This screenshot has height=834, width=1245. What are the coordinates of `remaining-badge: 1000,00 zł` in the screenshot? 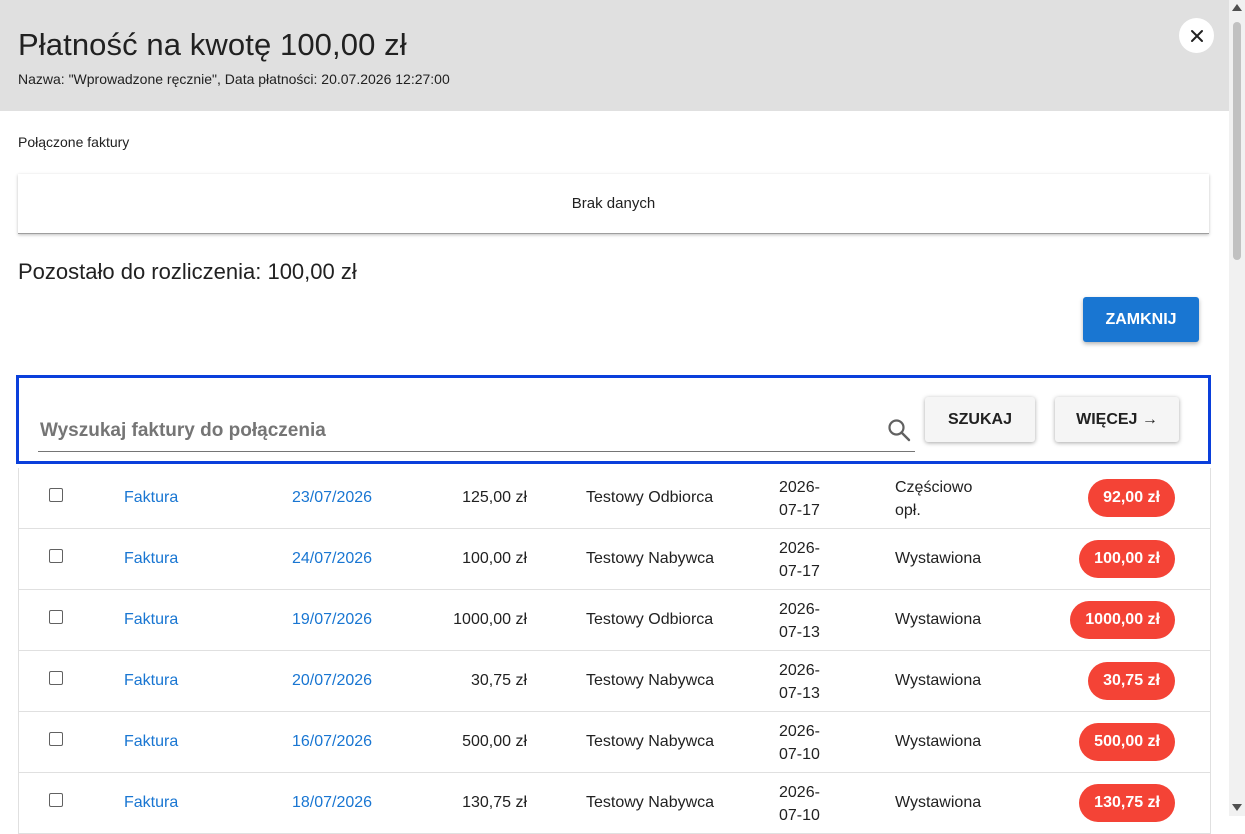 It's located at (1122, 620).